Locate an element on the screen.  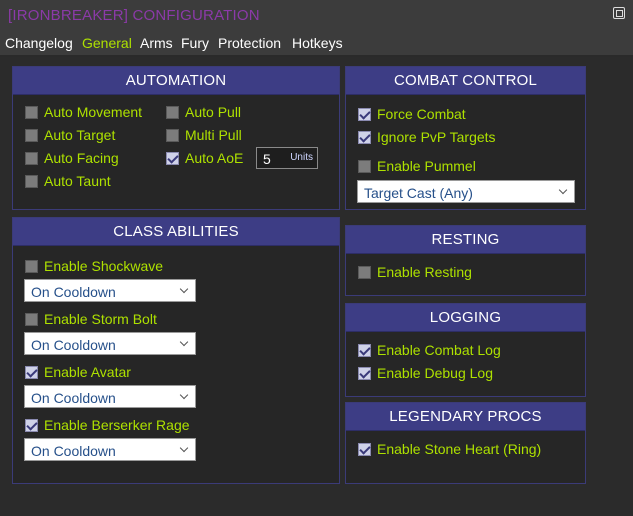
ignore-pvp-checkbox: Ignore PvP Targets is located at coordinates (427, 137).